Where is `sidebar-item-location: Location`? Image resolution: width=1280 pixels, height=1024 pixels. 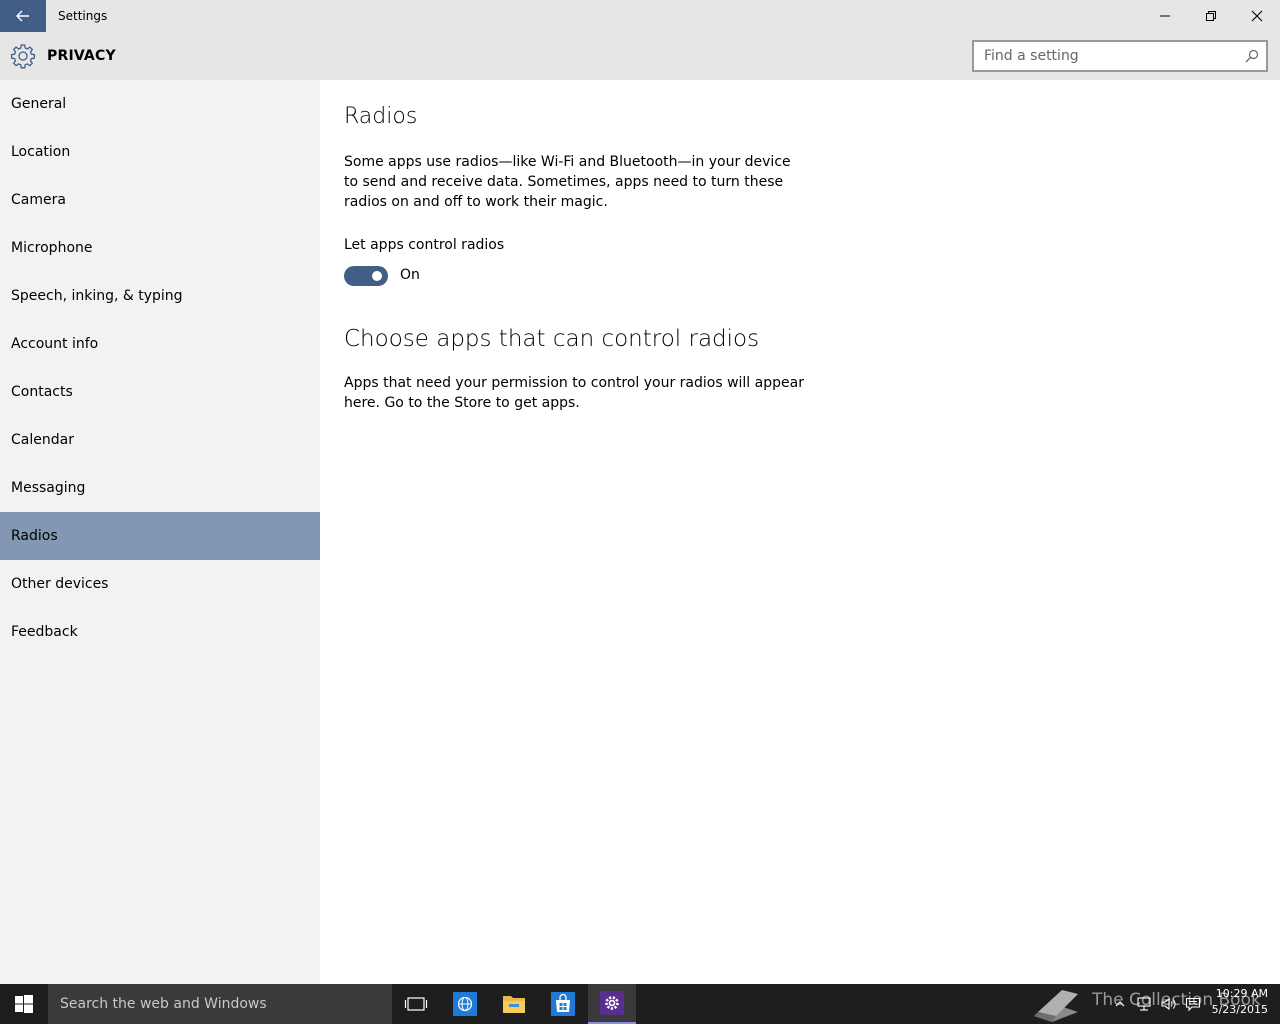
sidebar-item-location: Location is located at coordinates (160, 152).